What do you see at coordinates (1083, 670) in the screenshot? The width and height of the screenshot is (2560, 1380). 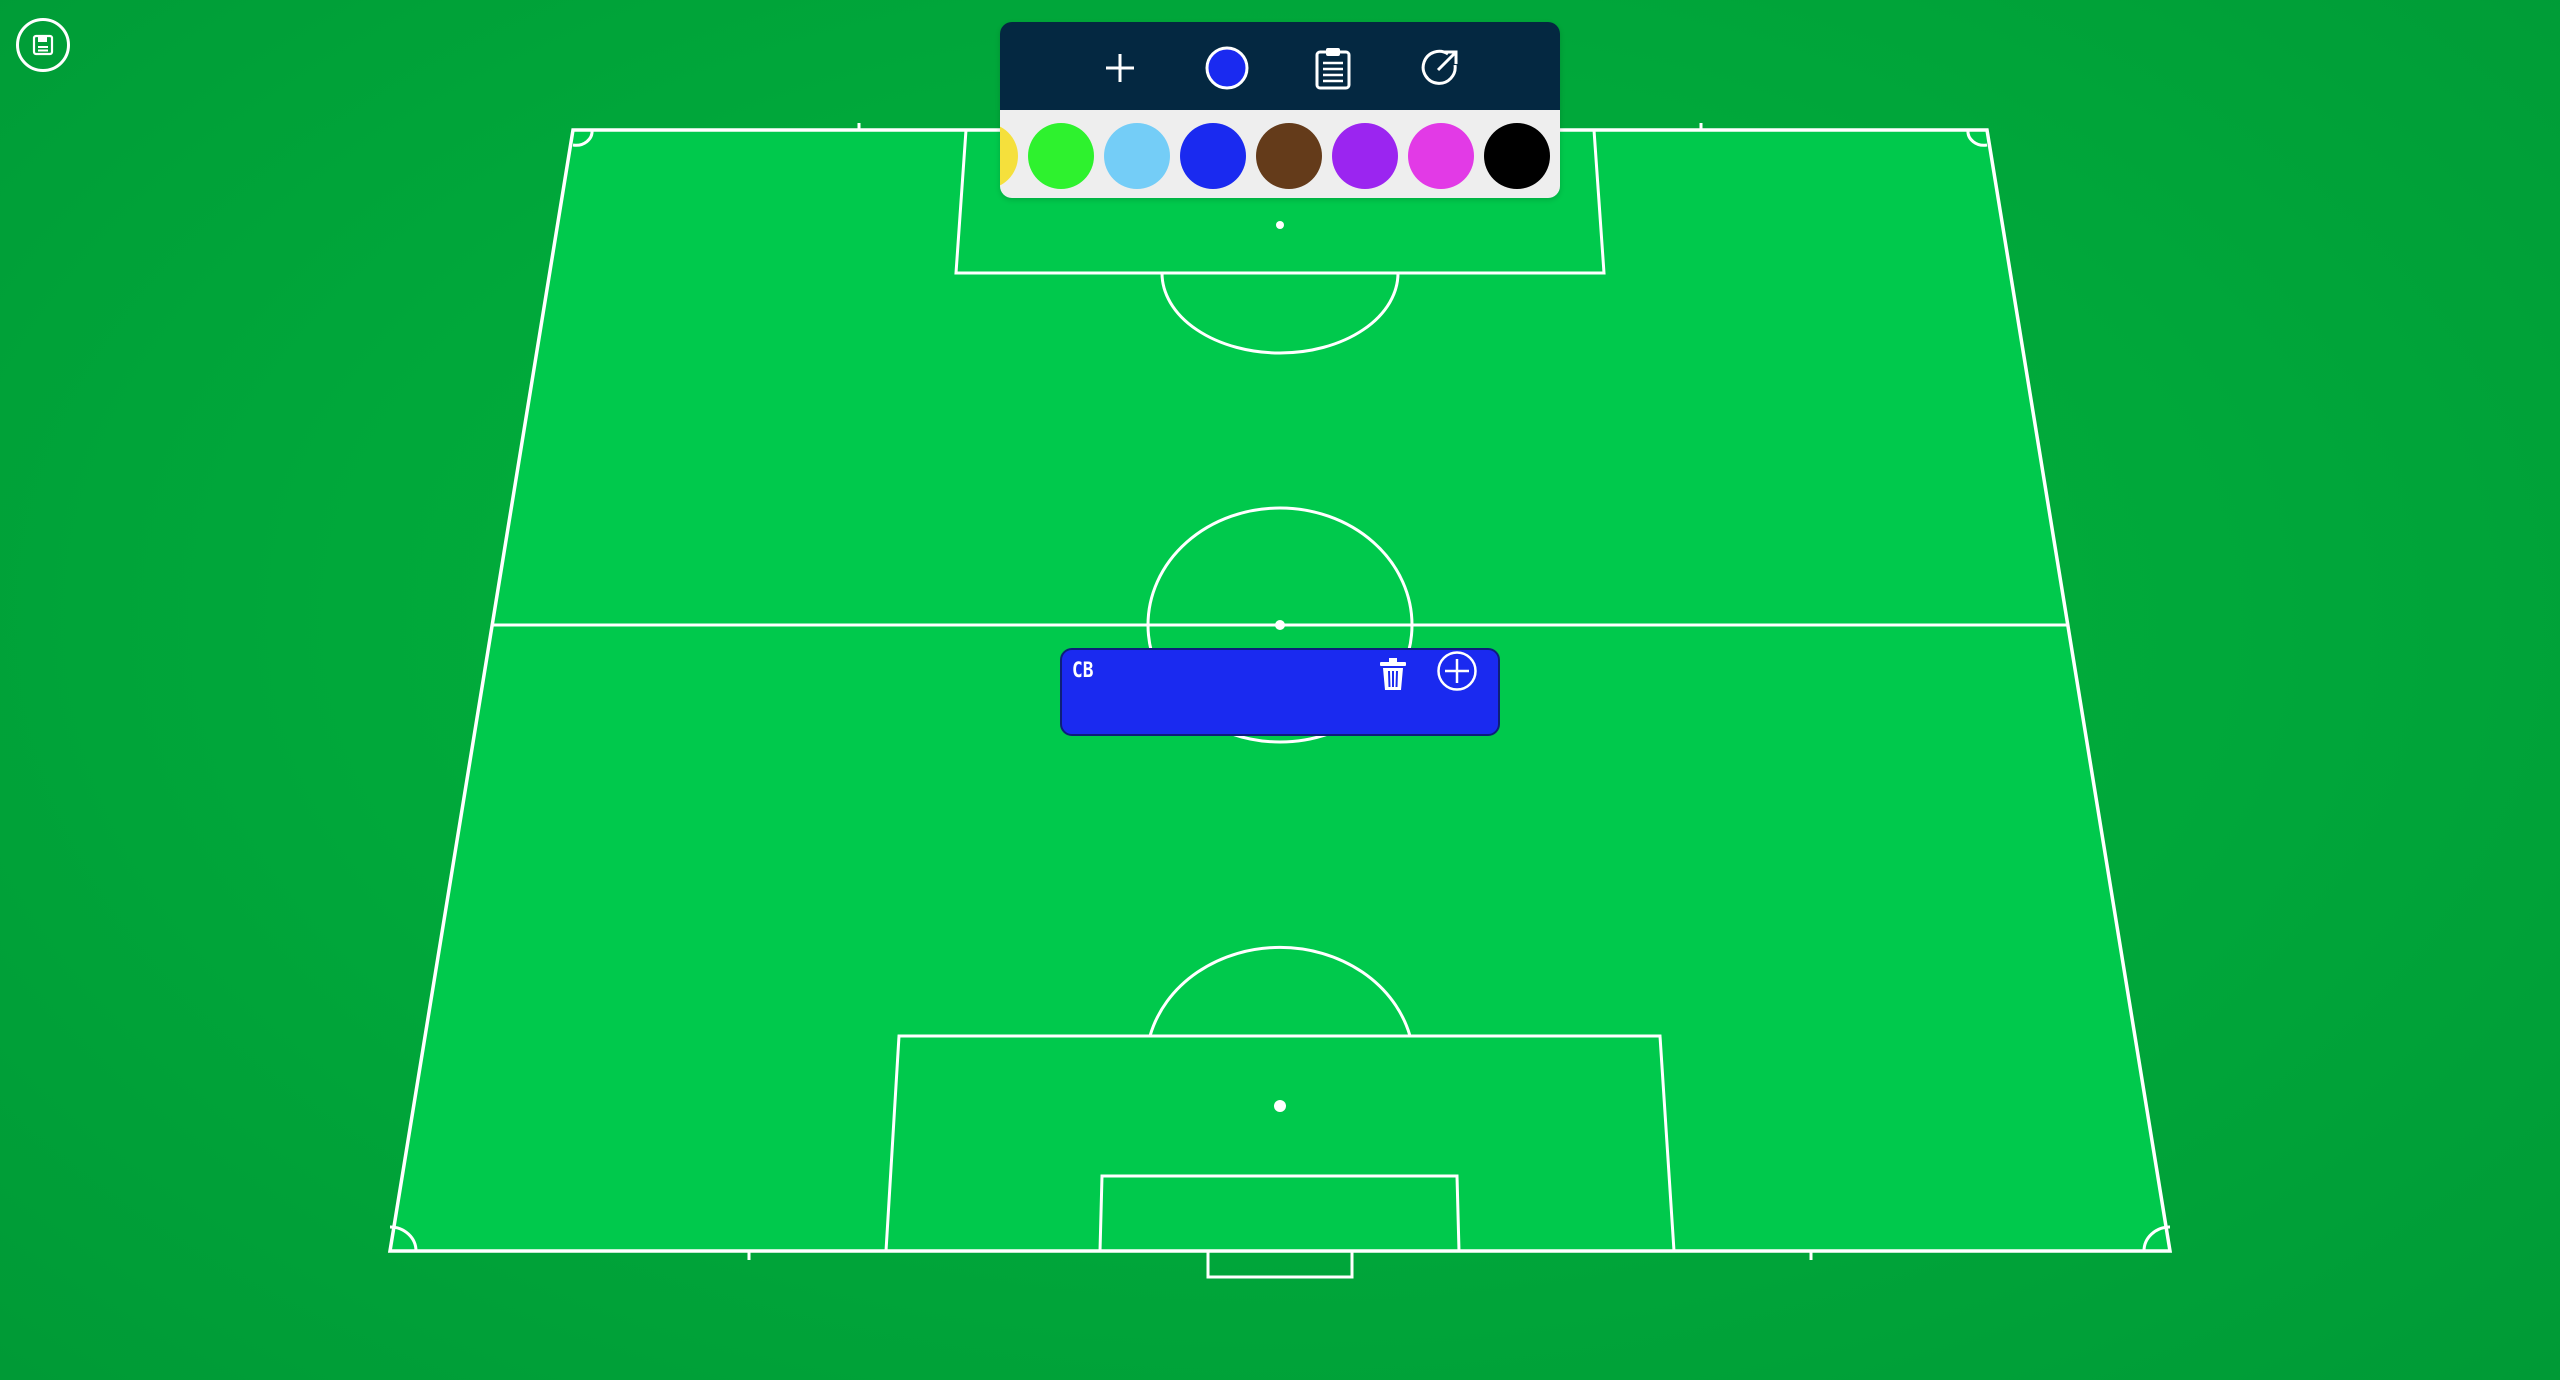 I see `player-position-label: CB` at bounding box center [1083, 670].